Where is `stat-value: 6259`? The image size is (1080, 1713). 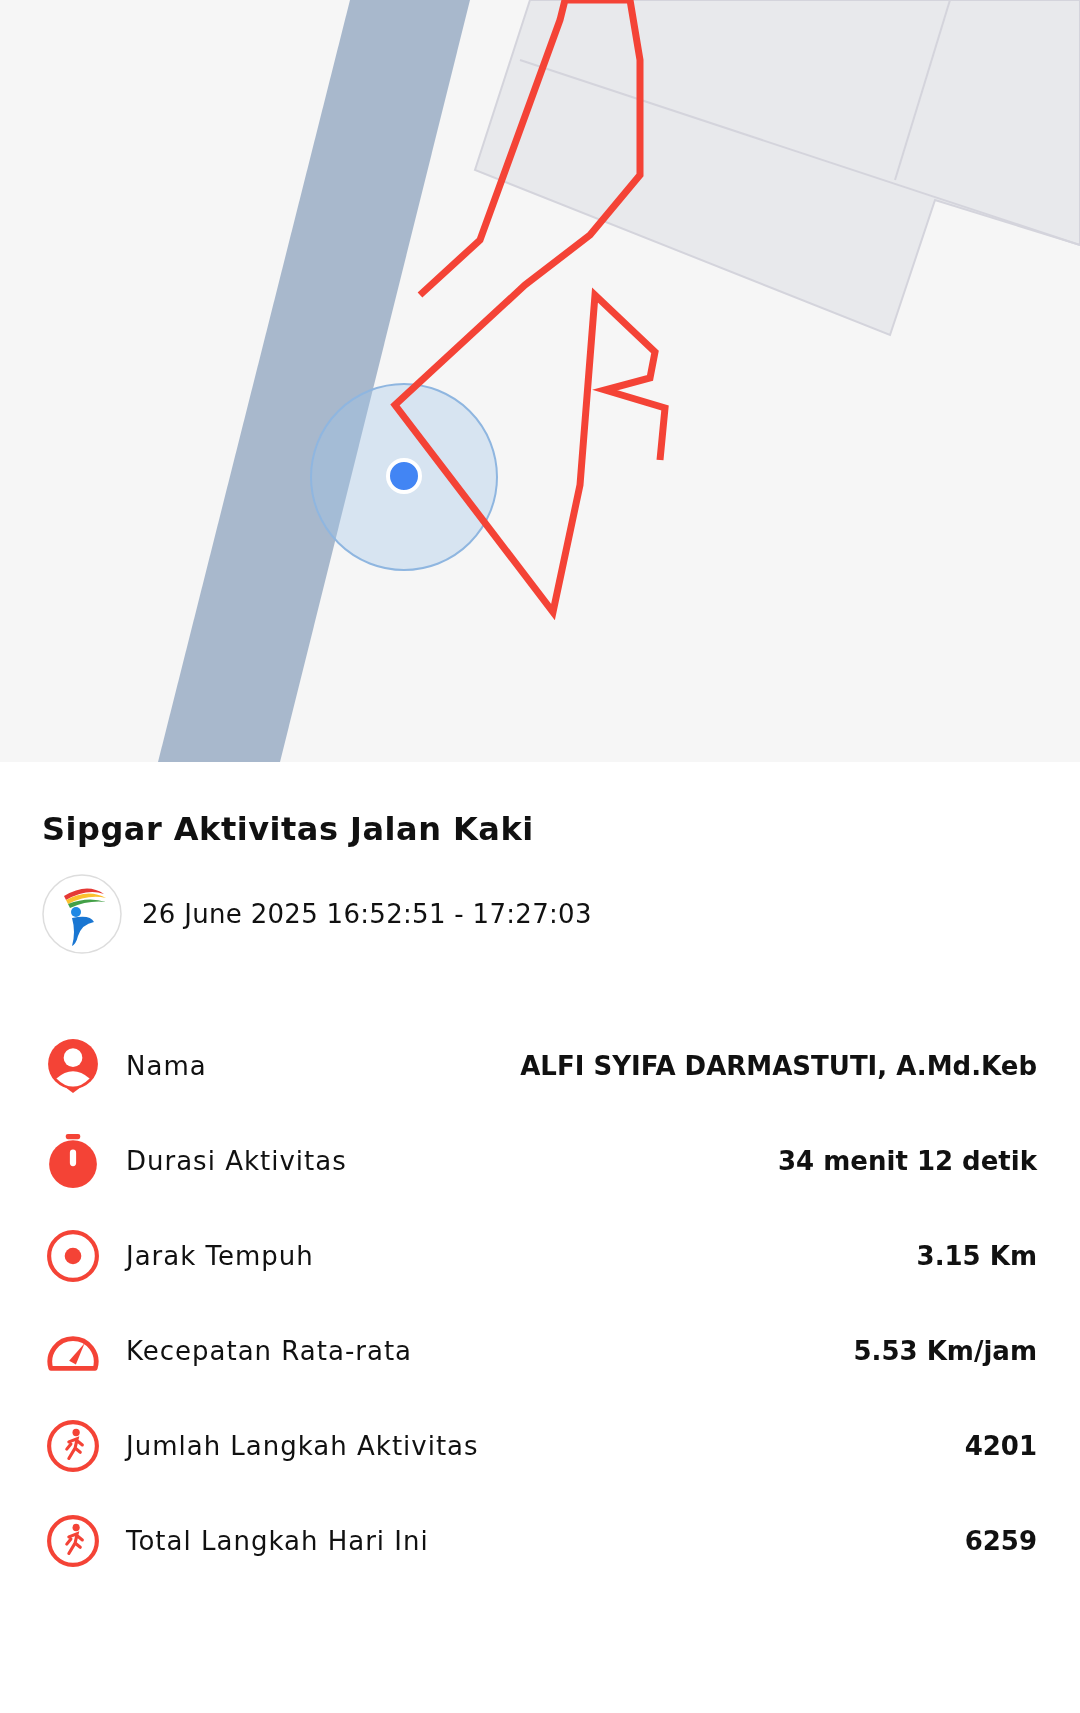
stat-value: 6259 is located at coordinates (1000, 1540).